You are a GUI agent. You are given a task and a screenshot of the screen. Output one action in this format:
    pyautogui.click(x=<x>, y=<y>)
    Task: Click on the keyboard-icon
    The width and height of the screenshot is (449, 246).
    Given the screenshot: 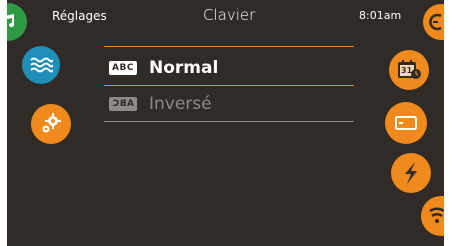 What is the action you would take?
    pyautogui.click(x=406, y=123)
    